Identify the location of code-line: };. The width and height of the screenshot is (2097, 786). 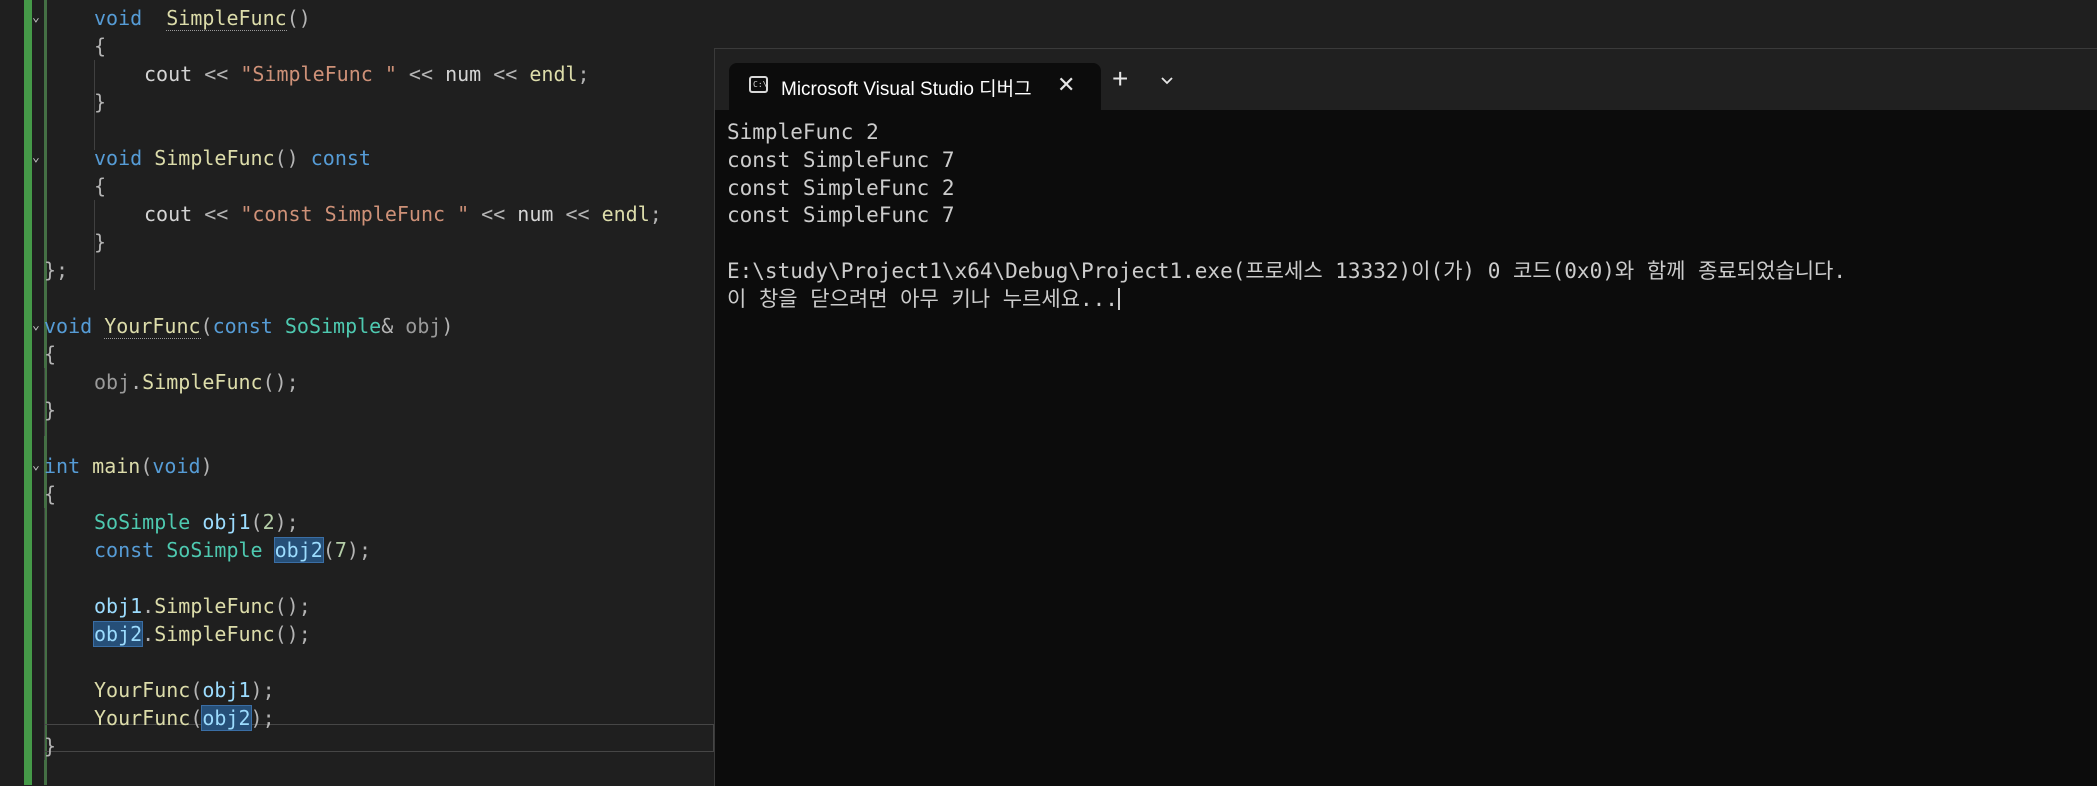
(56, 270).